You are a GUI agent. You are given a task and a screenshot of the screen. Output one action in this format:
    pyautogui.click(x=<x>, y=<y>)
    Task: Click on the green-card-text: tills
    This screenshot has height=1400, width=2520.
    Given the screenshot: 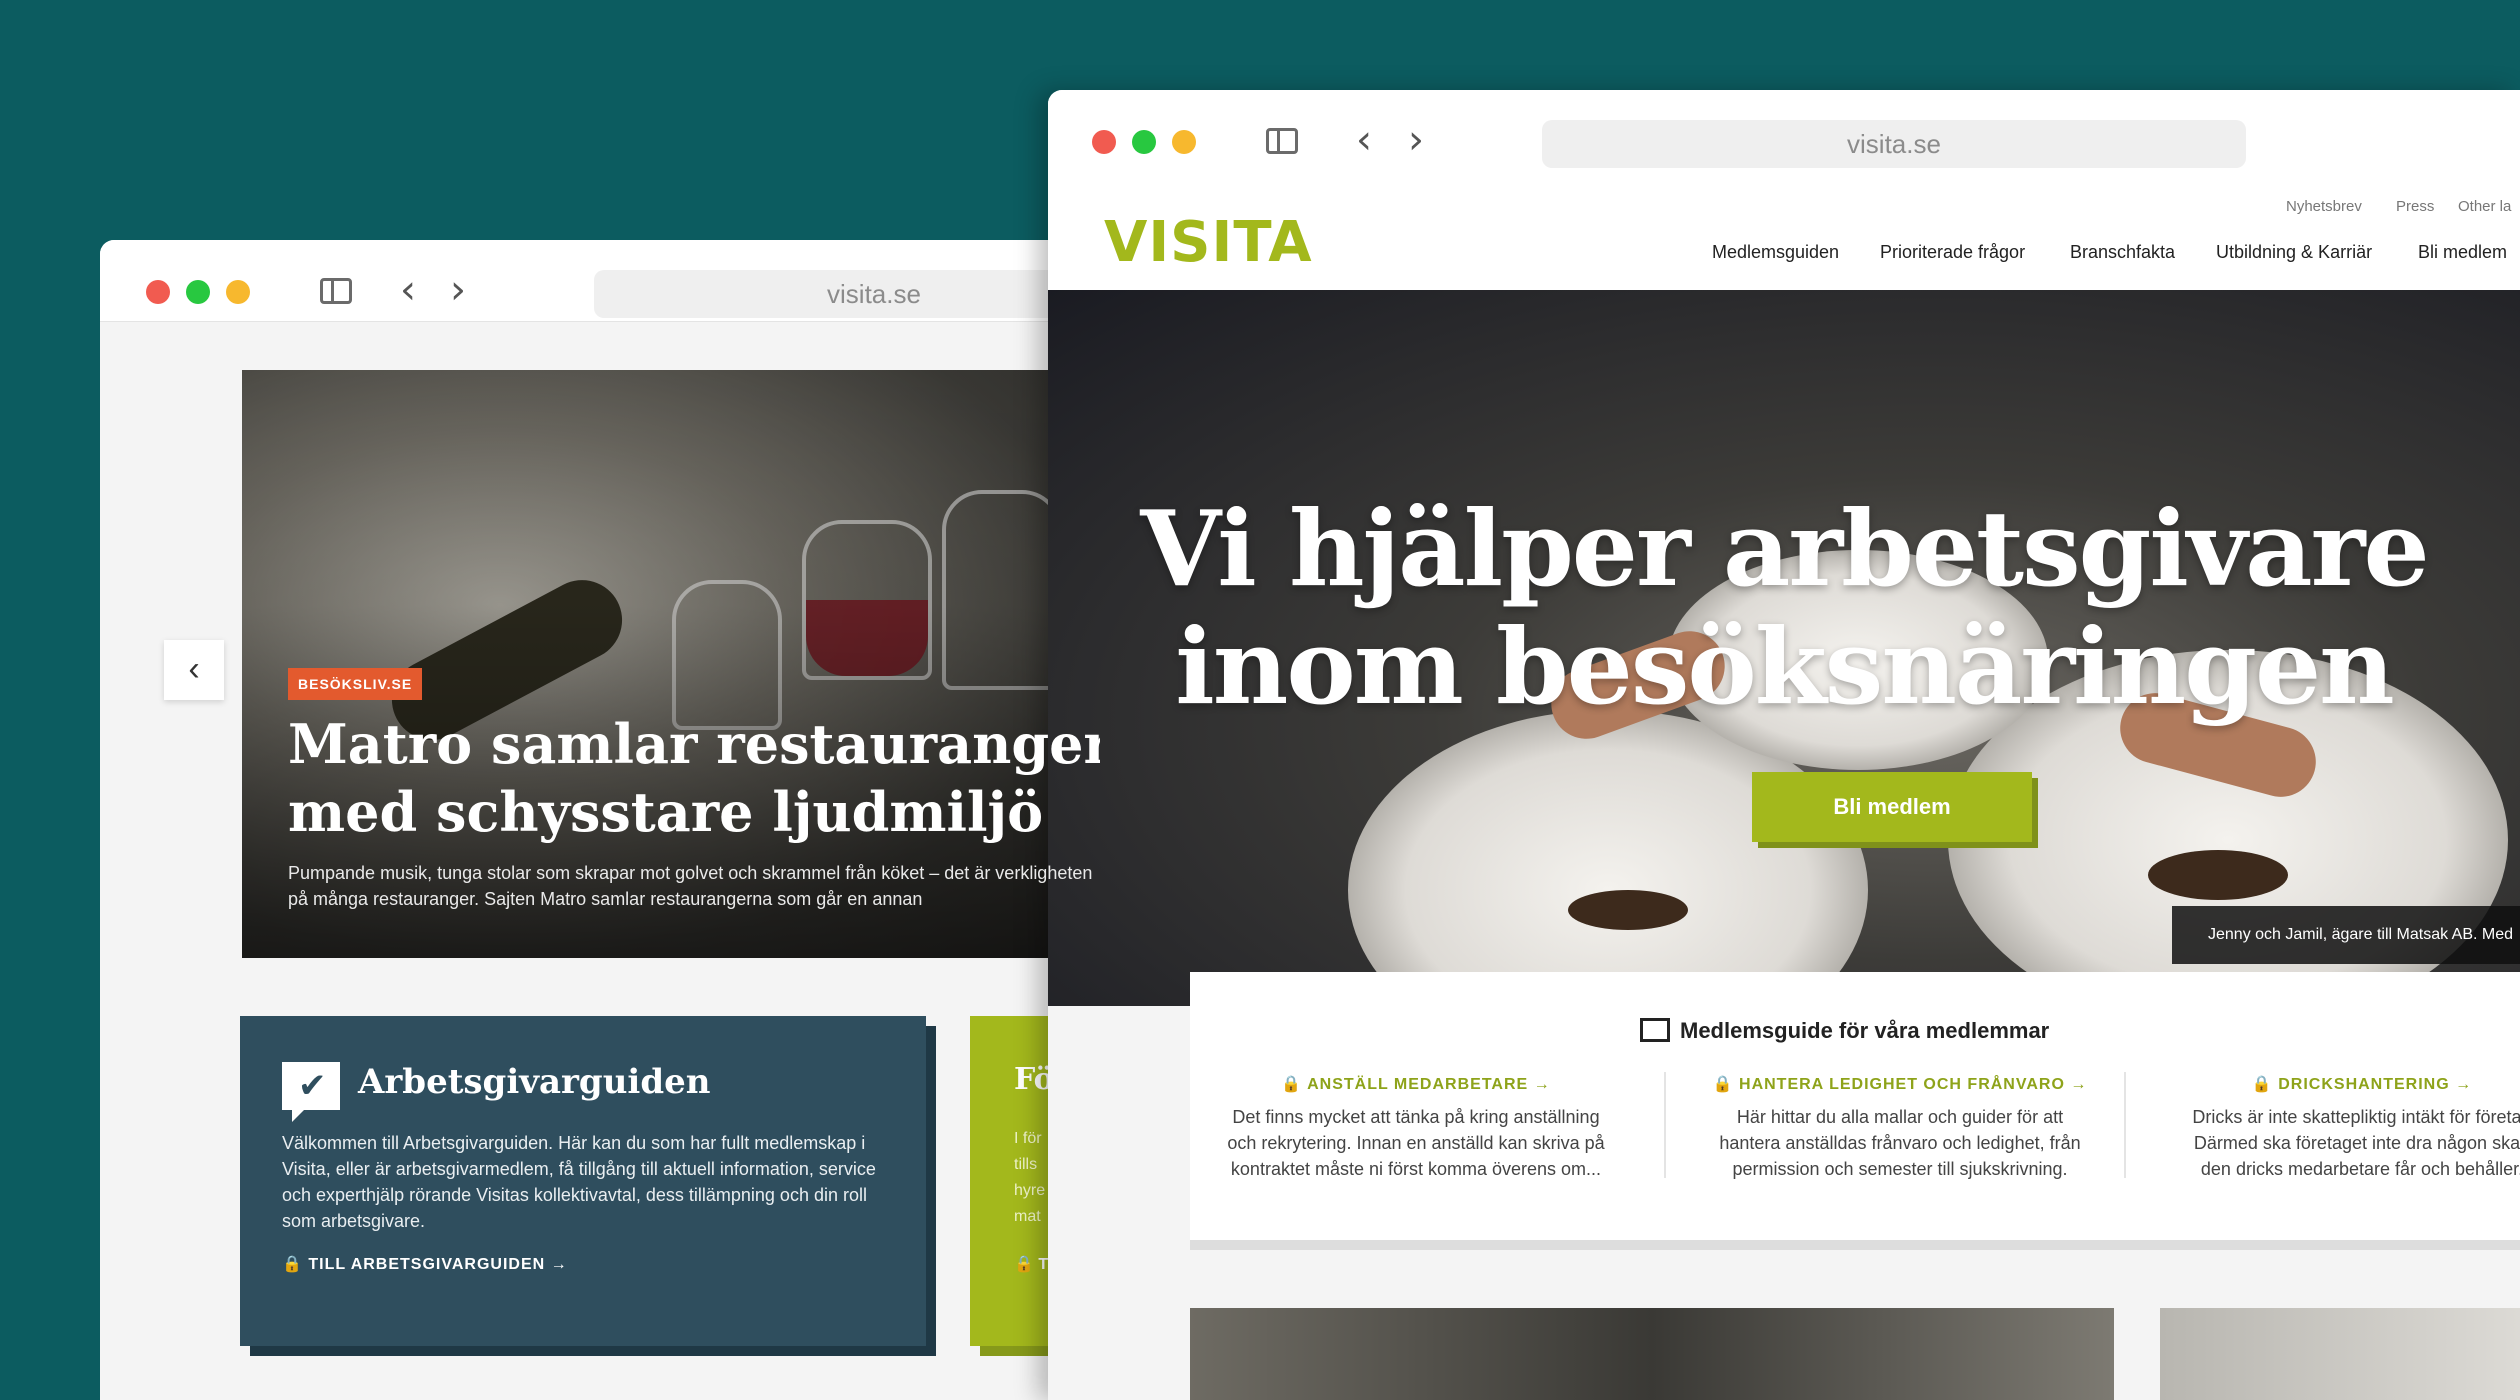 What is the action you would take?
    pyautogui.click(x=1026, y=1164)
    